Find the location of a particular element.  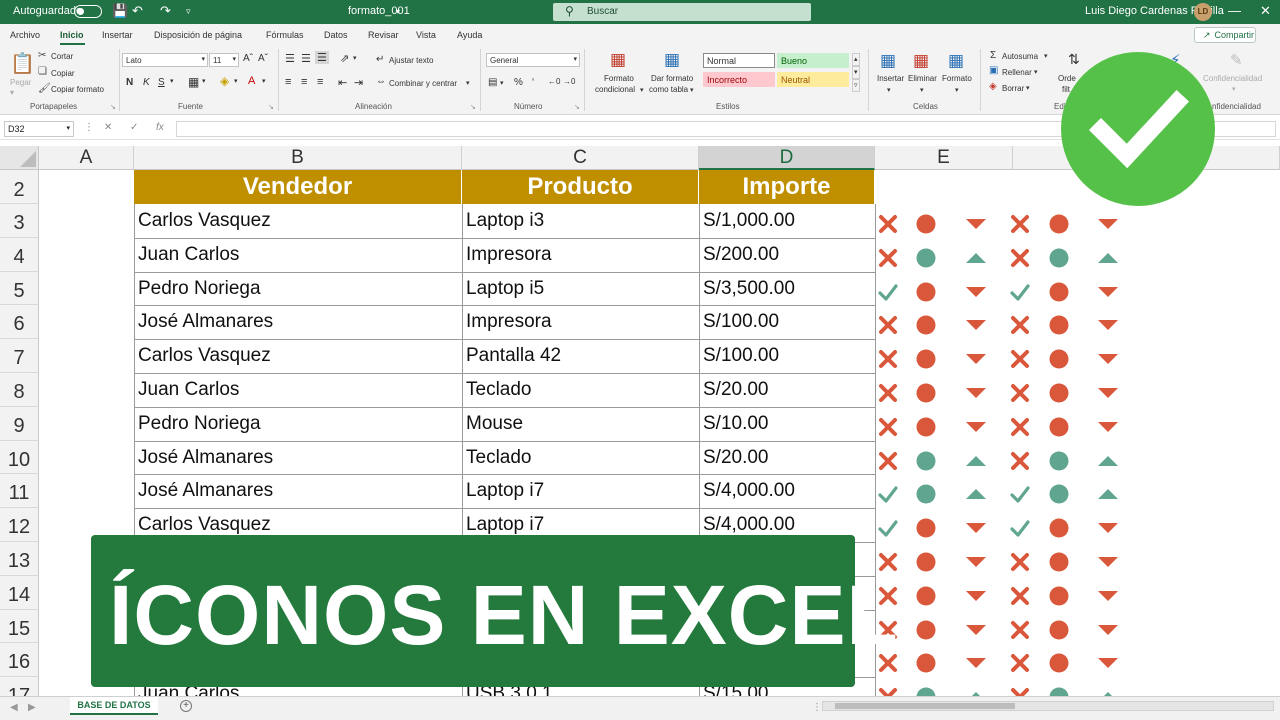

conditional-format-icon: ▦ is located at coordinates (618, 60).